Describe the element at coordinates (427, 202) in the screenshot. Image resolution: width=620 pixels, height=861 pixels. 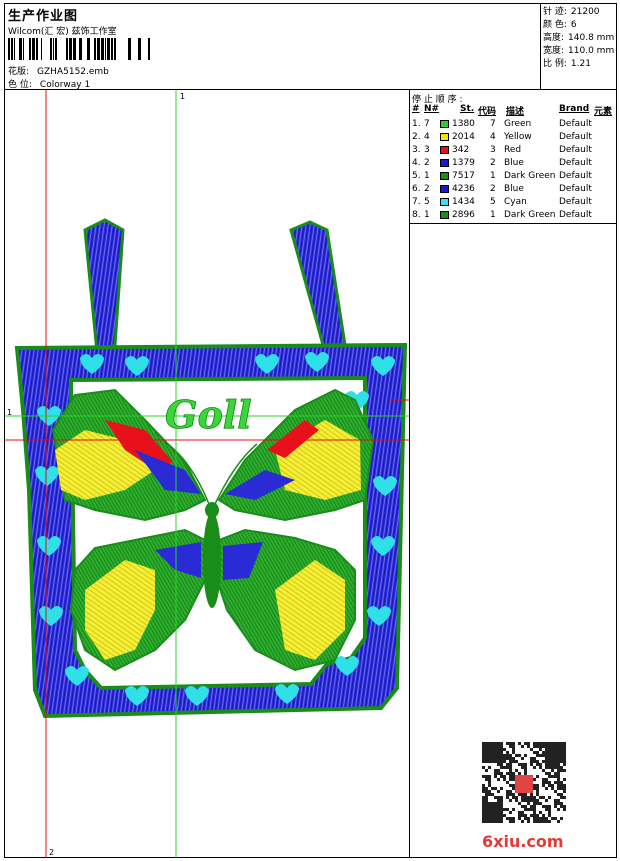
I see `row-needle: 5` at that location.